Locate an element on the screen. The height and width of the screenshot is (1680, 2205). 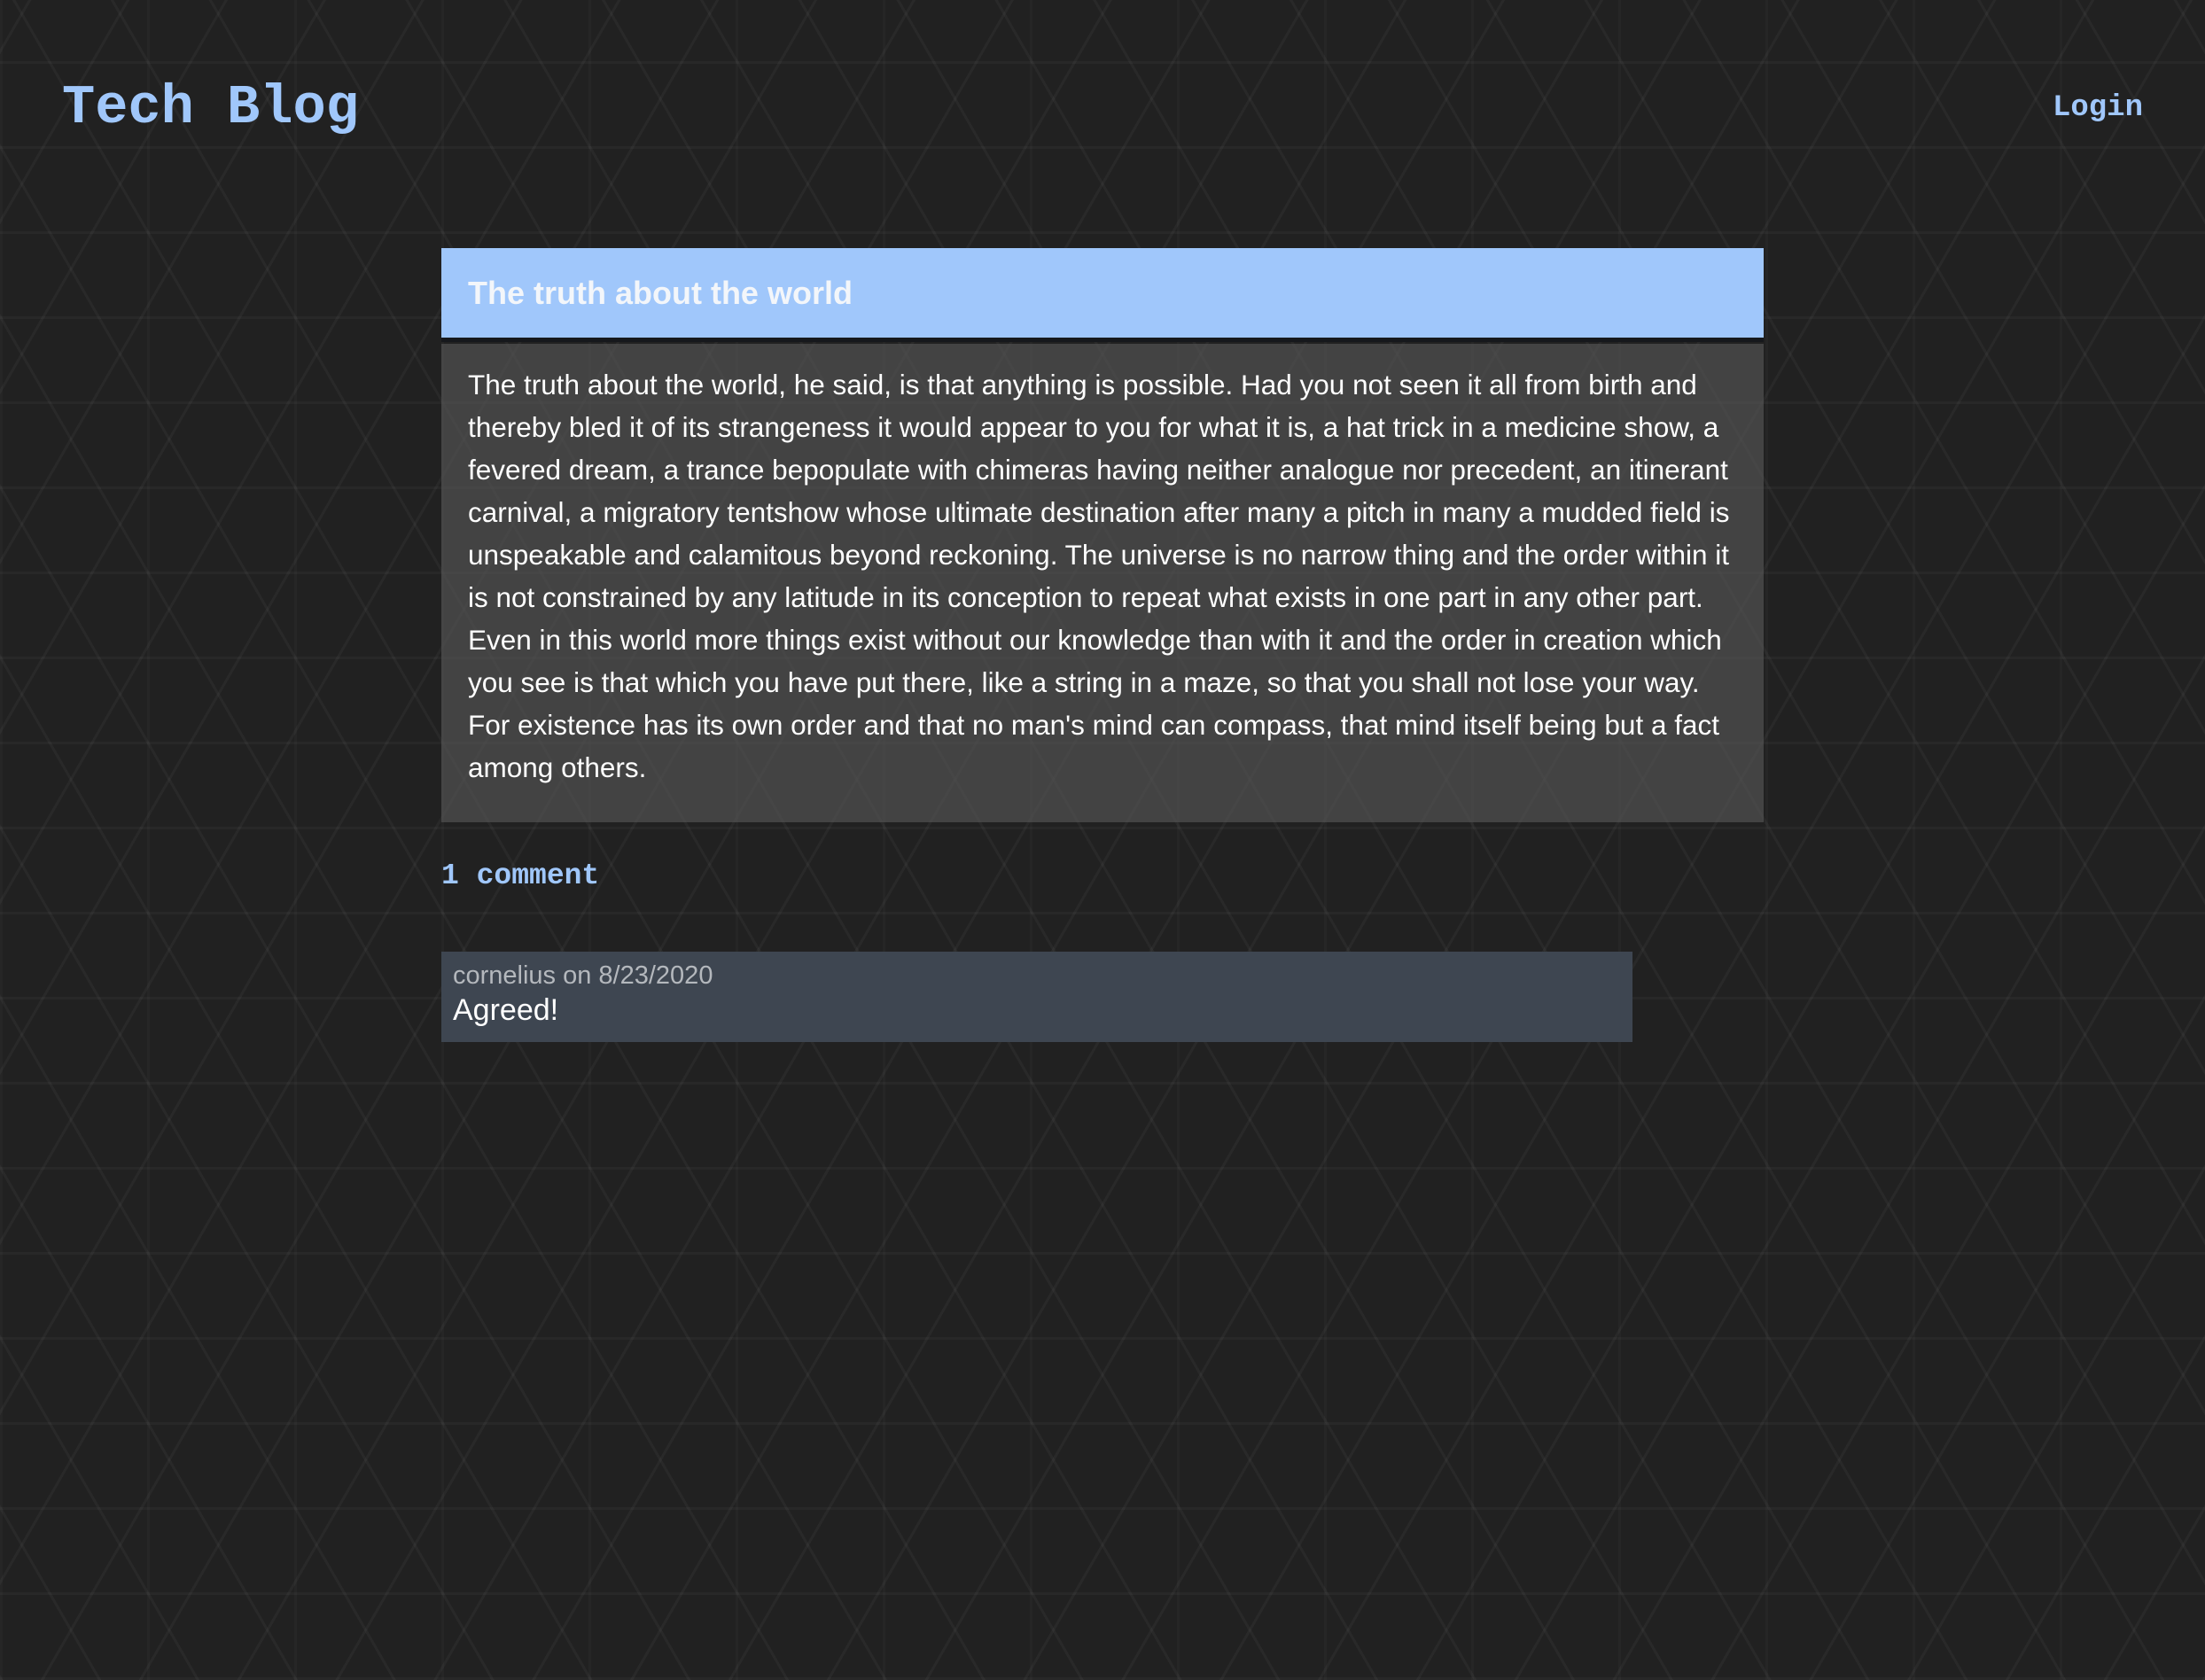
comment-meta: cornelius on 8/23/2020 is located at coordinates (583, 975).